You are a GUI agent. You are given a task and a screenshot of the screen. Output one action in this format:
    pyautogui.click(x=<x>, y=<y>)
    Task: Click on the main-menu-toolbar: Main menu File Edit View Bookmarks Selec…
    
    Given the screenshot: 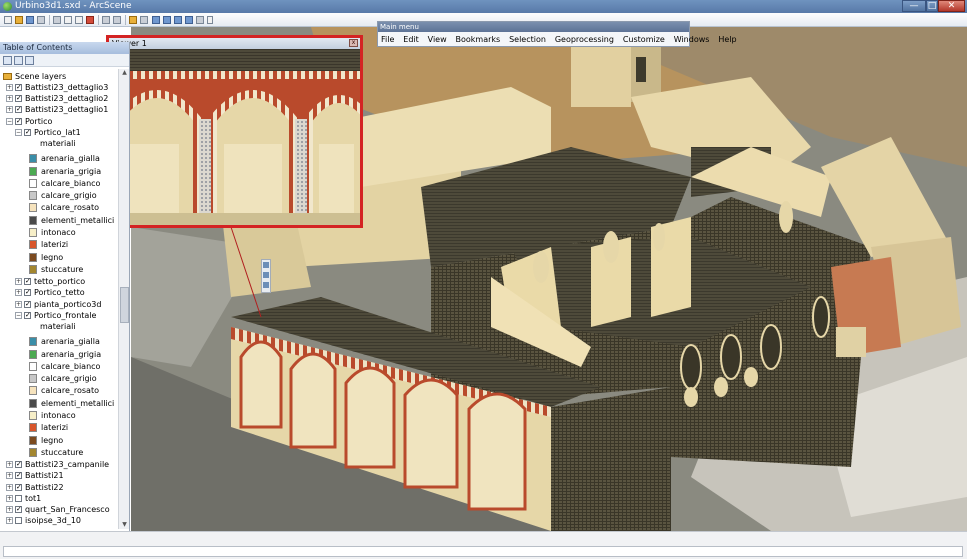 What is the action you would take?
    pyautogui.click(x=557, y=34)
    